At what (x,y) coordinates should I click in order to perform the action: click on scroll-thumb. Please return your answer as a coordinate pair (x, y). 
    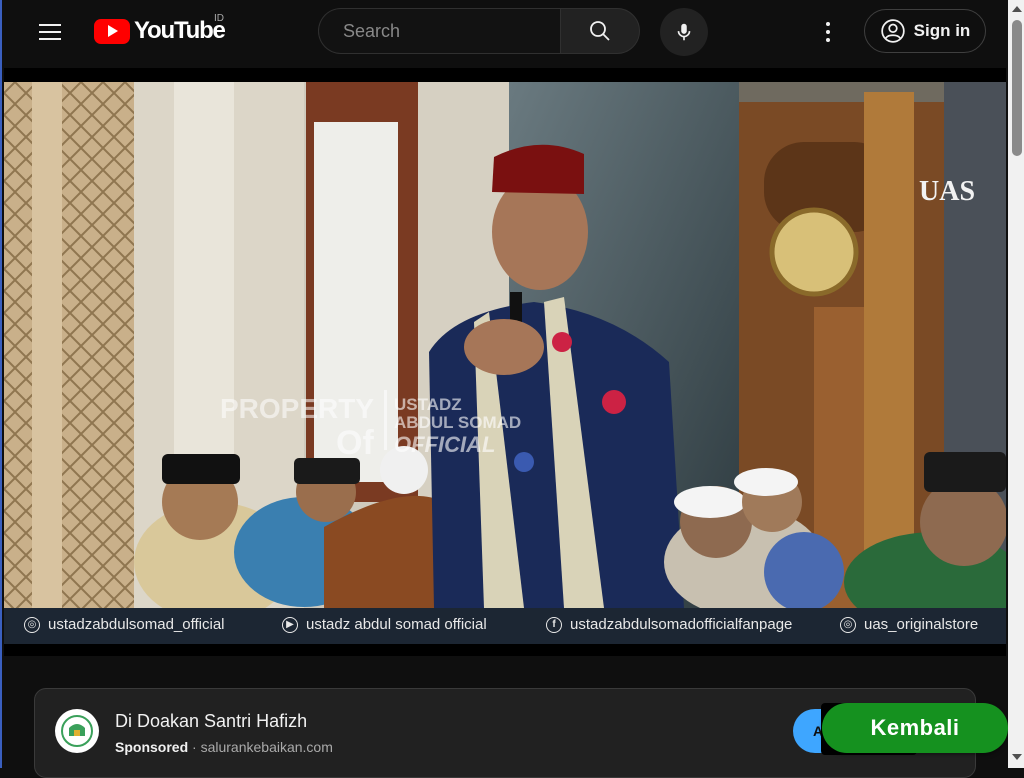
    Looking at the image, I should click on (1017, 88).